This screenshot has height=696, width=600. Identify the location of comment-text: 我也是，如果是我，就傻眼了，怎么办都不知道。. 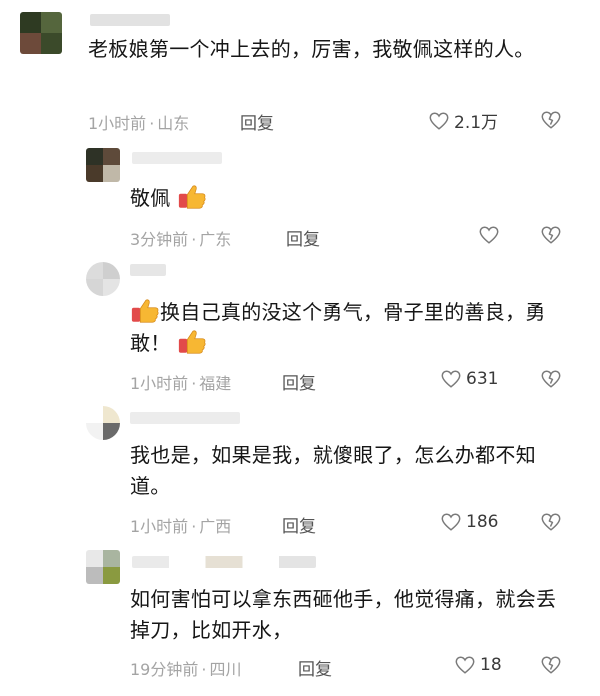
(333, 470).